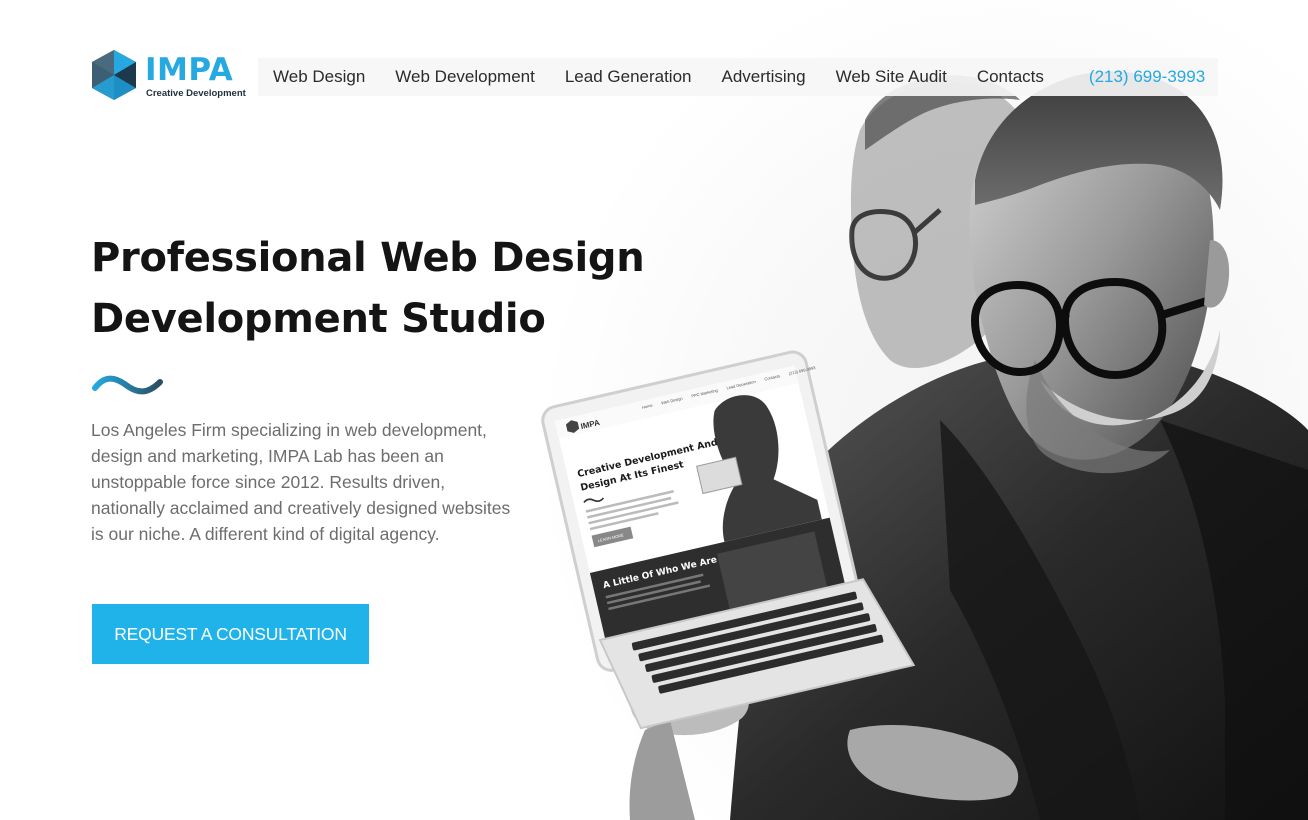 This screenshot has height=820, width=1308. What do you see at coordinates (1147, 77) in the screenshot?
I see `phone-link: (213) 699-3993` at bounding box center [1147, 77].